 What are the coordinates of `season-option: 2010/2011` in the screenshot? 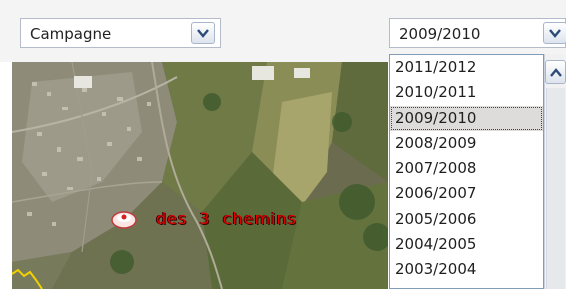 It's located at (466, 92).